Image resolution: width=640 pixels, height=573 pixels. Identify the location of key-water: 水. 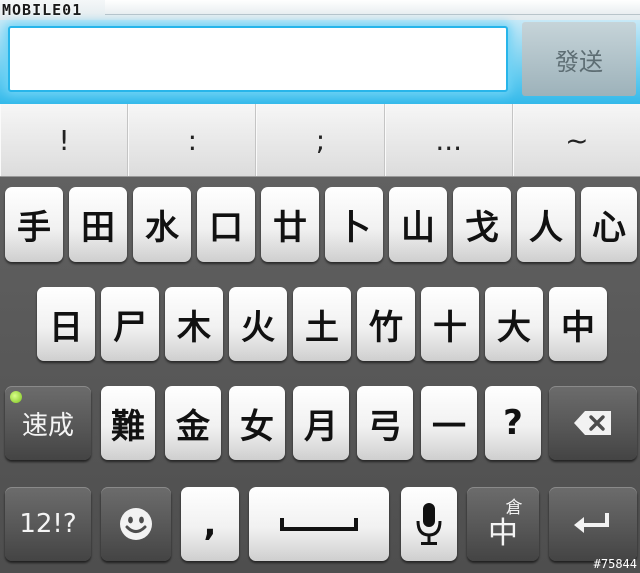
(162, 224).